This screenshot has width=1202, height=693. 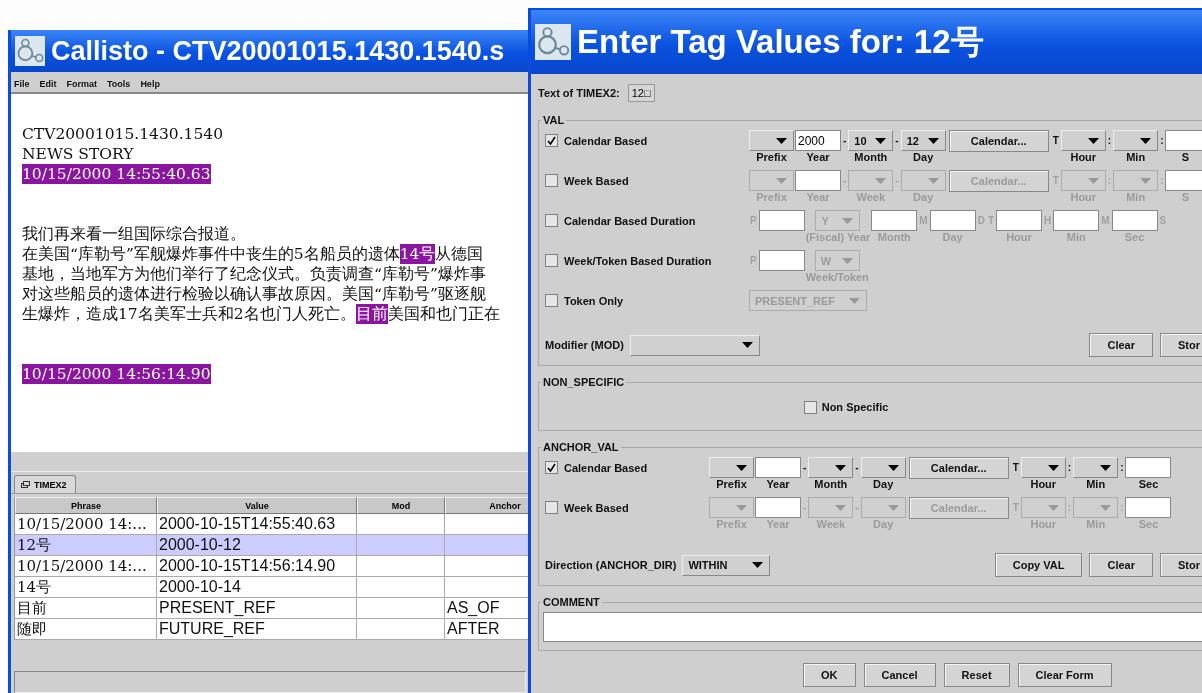 What do you see at coordinates (829, 675) in the screenshot?
I see `footer-button: OK` at bounding box center [829, 675].